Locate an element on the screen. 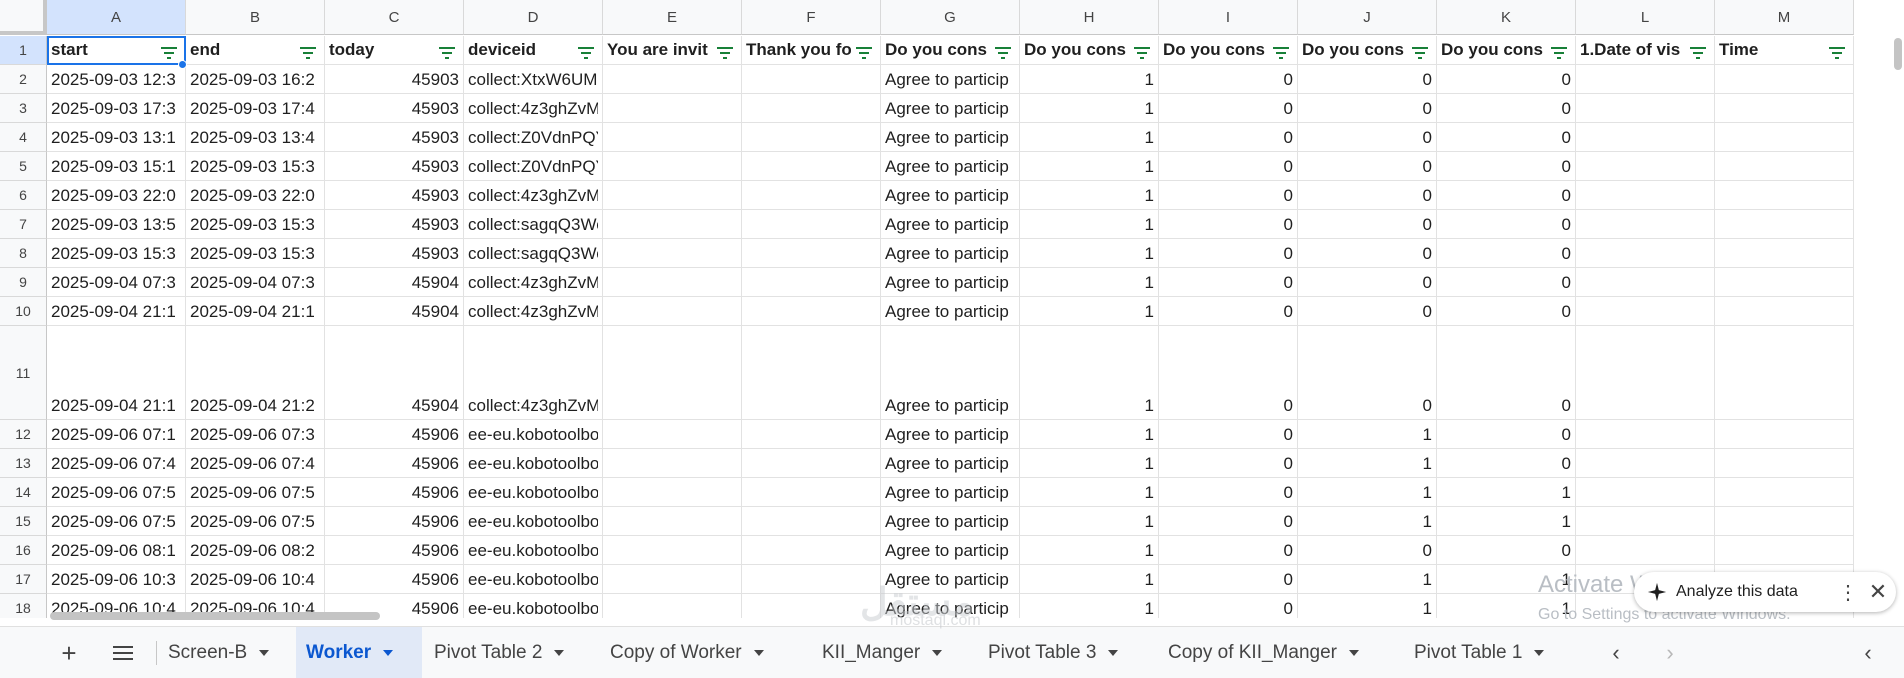 The image size is (1904, 678). header-cell-j: Do you cons is located at coordinates (1367, 50).